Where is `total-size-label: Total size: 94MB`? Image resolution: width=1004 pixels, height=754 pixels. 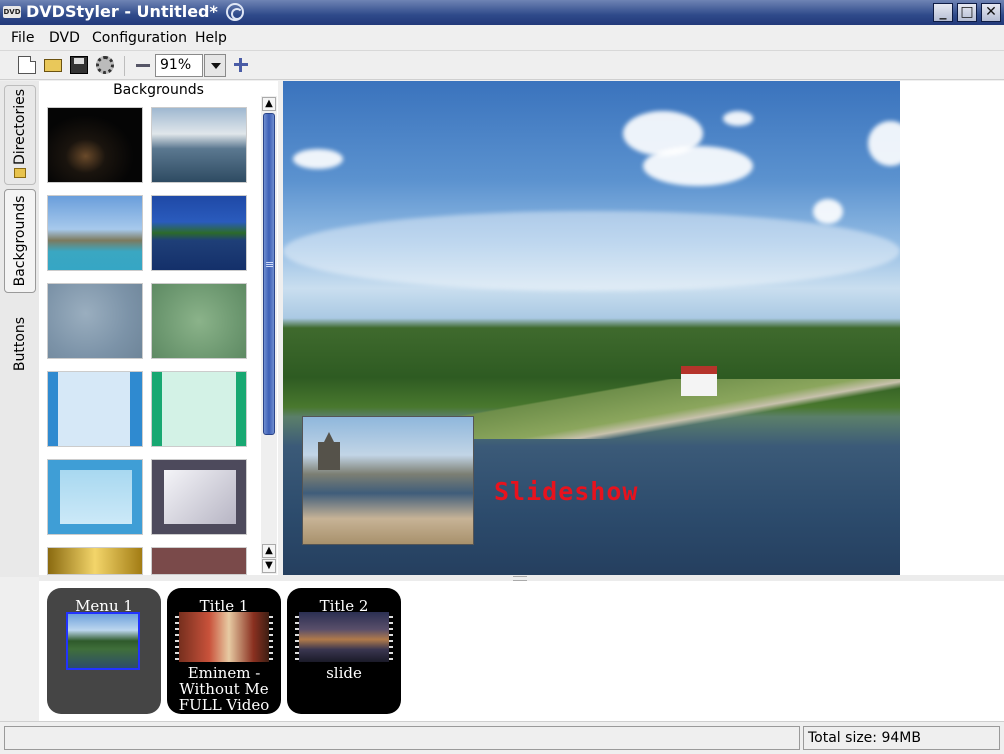 total-size-label: Total size: 94MB is located at coordinates (901, 738).